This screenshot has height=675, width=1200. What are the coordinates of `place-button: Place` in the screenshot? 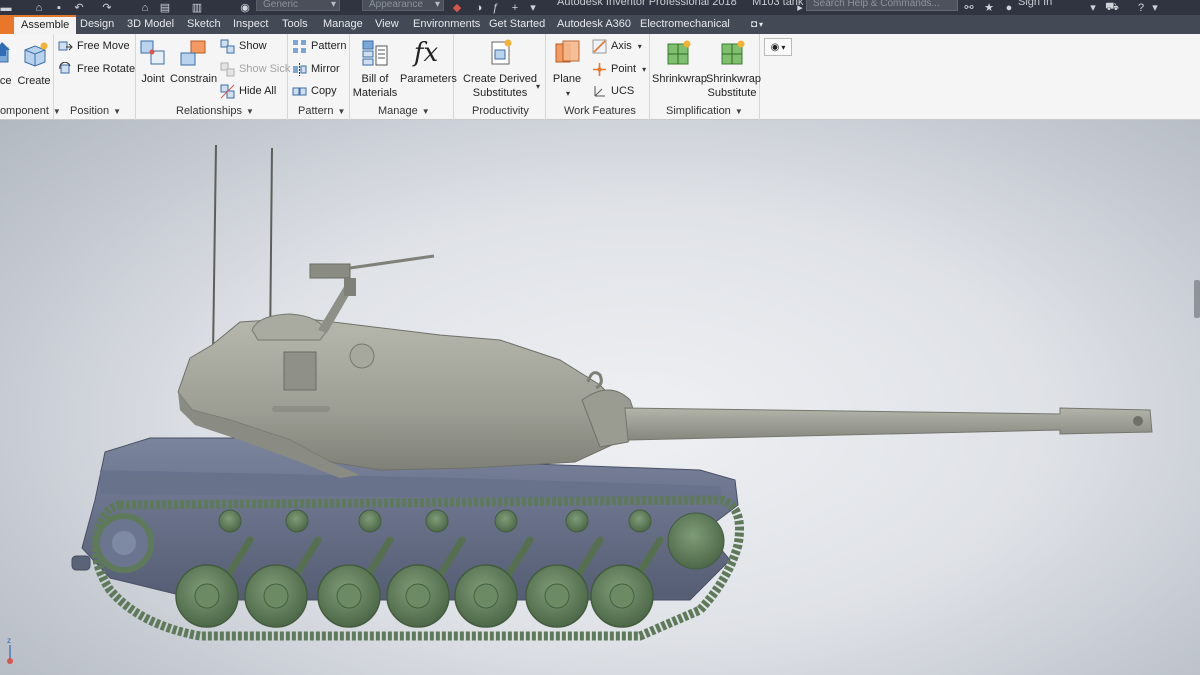 It's located at (6, 64).